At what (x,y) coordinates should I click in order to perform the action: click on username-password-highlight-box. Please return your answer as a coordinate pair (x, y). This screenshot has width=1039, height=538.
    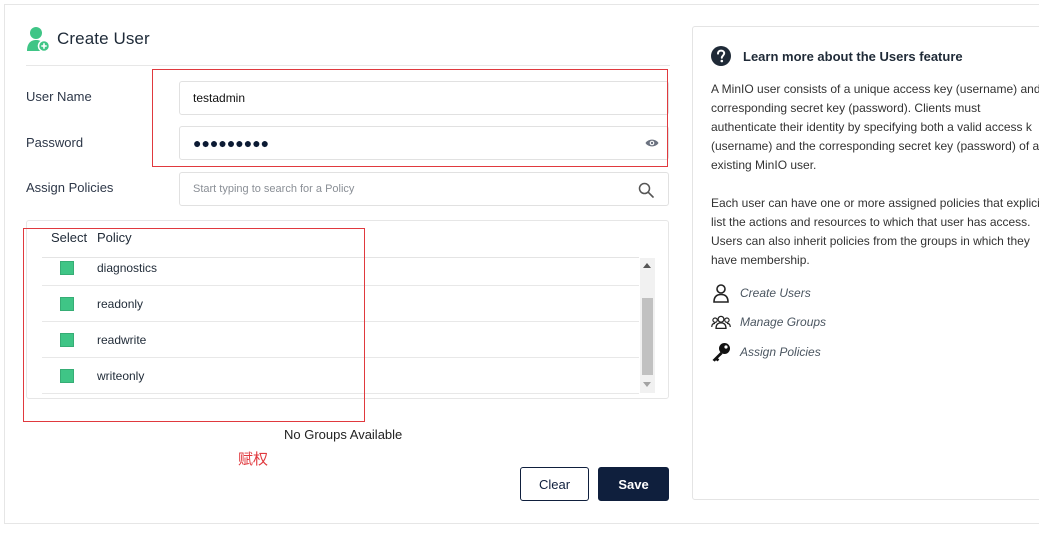
    Looking at the image, I should click on (410, 118).